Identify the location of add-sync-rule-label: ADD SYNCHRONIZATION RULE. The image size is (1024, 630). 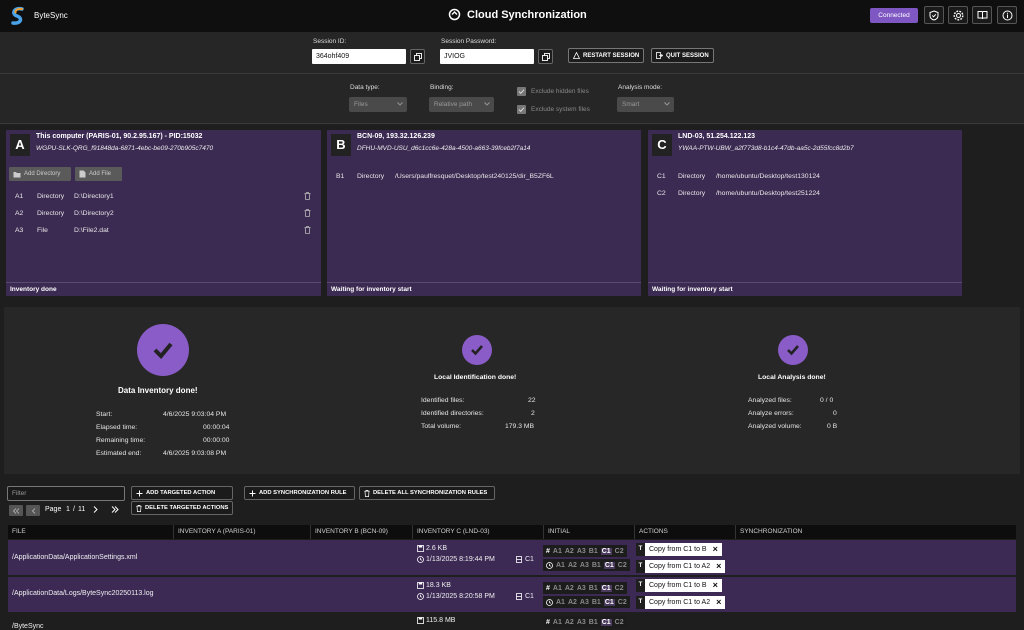
(303, 493).